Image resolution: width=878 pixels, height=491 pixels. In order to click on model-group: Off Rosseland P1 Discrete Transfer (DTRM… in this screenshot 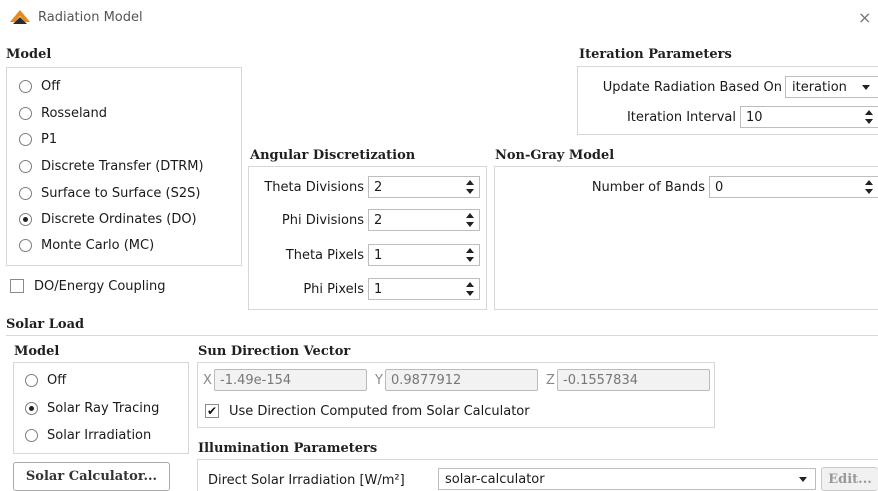, I will do `click(124, 166)`.